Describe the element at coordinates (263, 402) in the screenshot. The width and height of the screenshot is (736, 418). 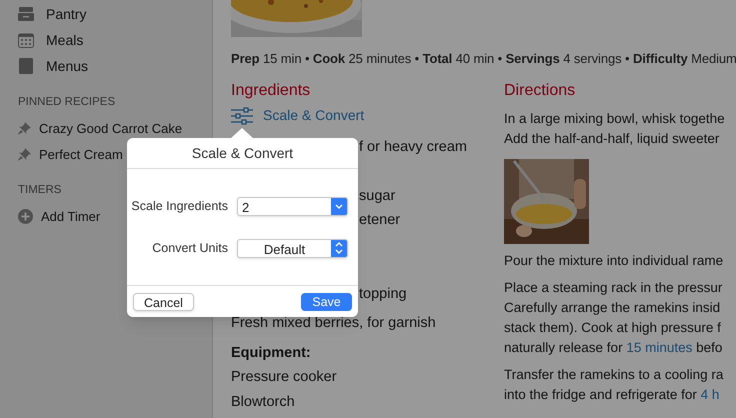
I see `equipment-item: Blowtorch` at that location.